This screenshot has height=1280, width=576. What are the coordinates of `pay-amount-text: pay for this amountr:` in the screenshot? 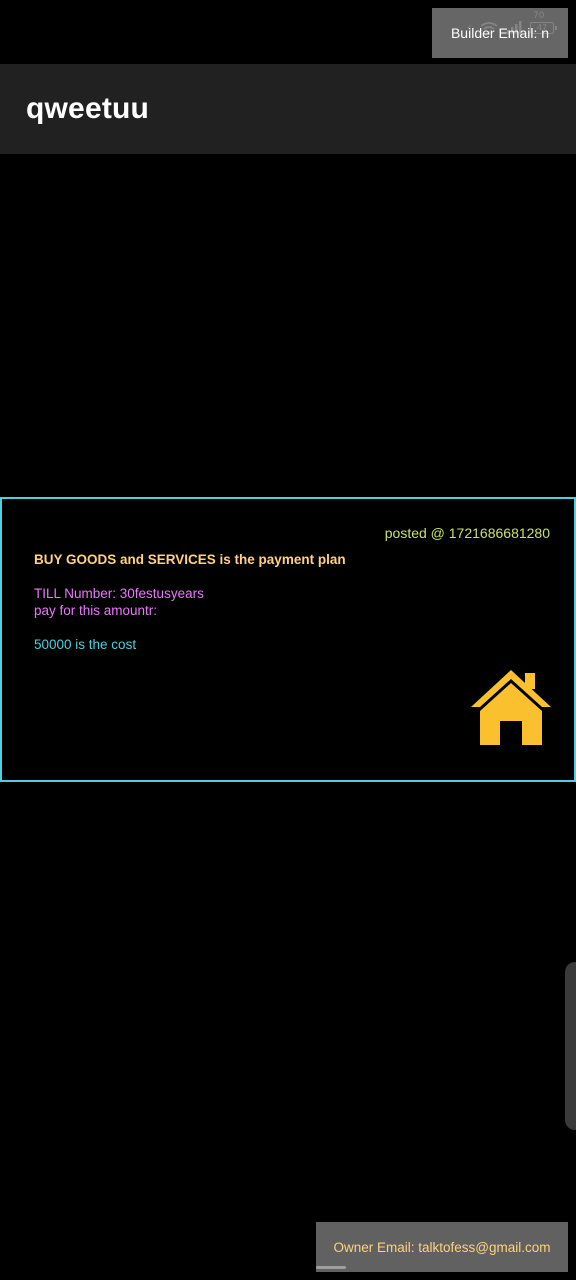 It's located at (96, 610).